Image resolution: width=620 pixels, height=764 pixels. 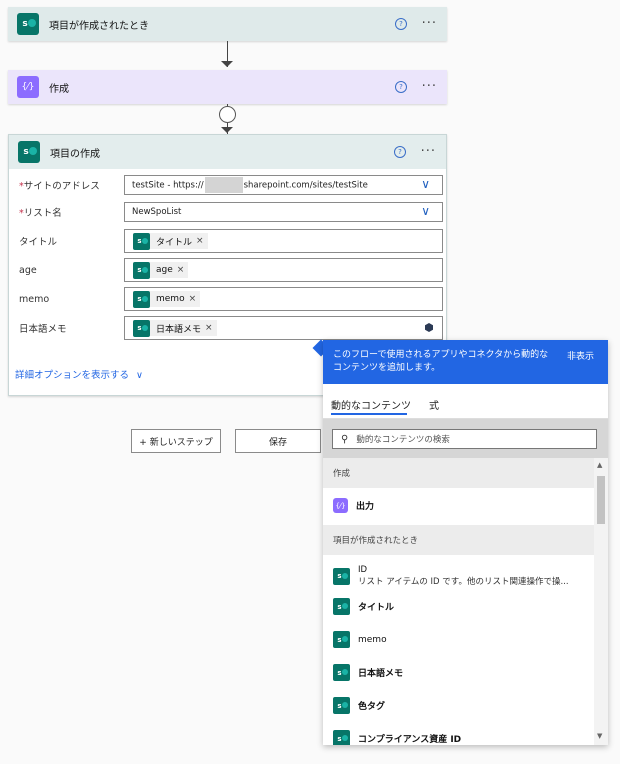 I want to click on item-name: 日本語メモ, so click(x=381, y=674).